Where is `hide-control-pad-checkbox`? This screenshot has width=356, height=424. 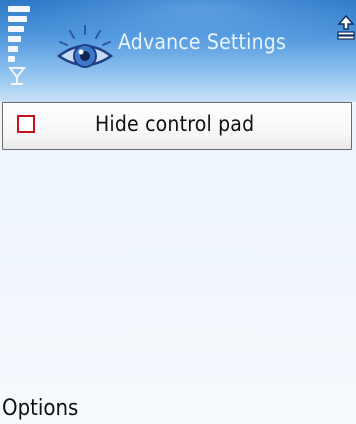
hide-control-pad-checkbox is located at coordinates (26, 124).